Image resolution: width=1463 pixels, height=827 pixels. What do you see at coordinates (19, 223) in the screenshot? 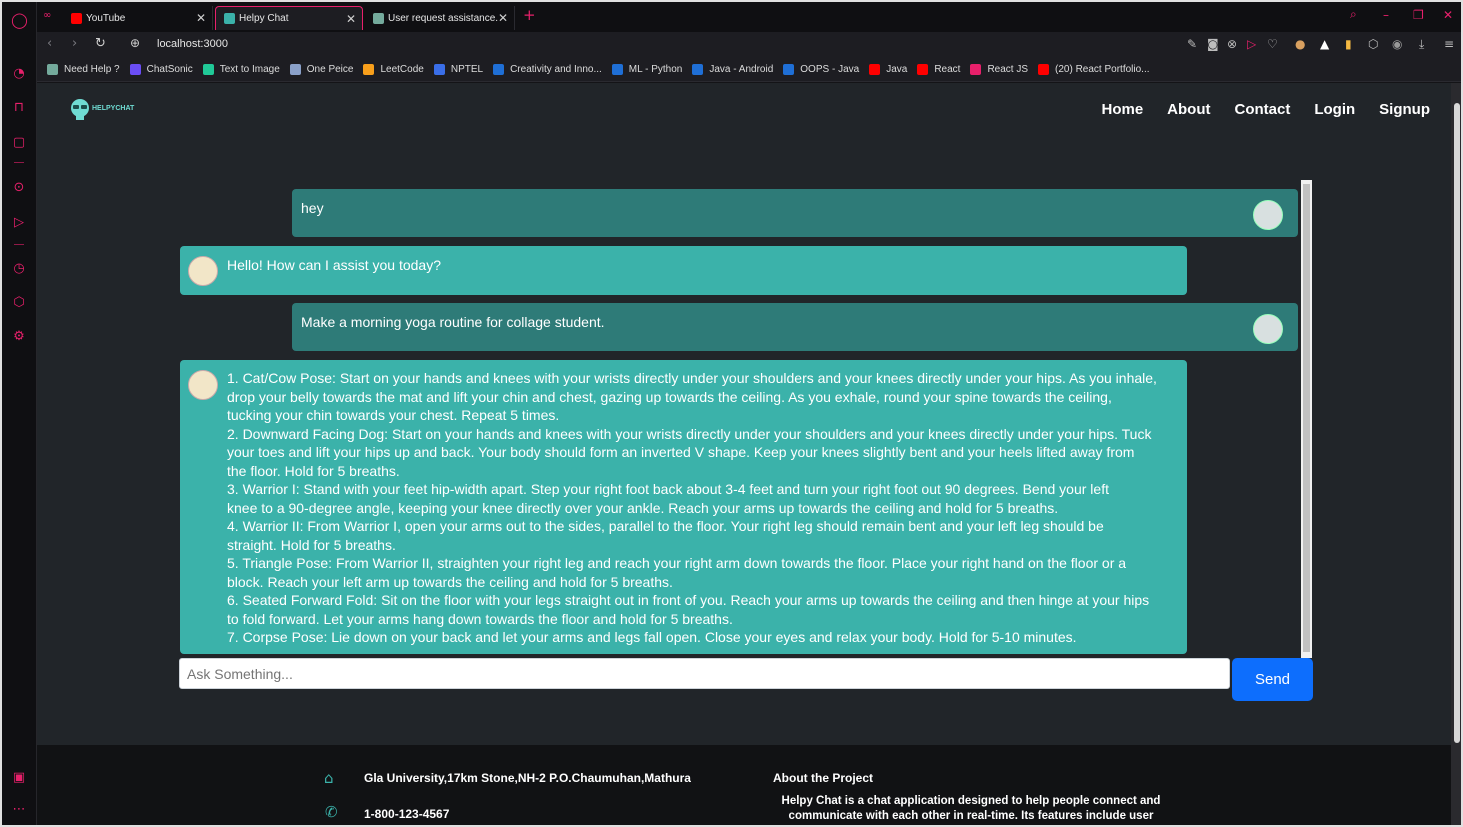
I see `send-icon: ▷` at bounding box center [19, 223].